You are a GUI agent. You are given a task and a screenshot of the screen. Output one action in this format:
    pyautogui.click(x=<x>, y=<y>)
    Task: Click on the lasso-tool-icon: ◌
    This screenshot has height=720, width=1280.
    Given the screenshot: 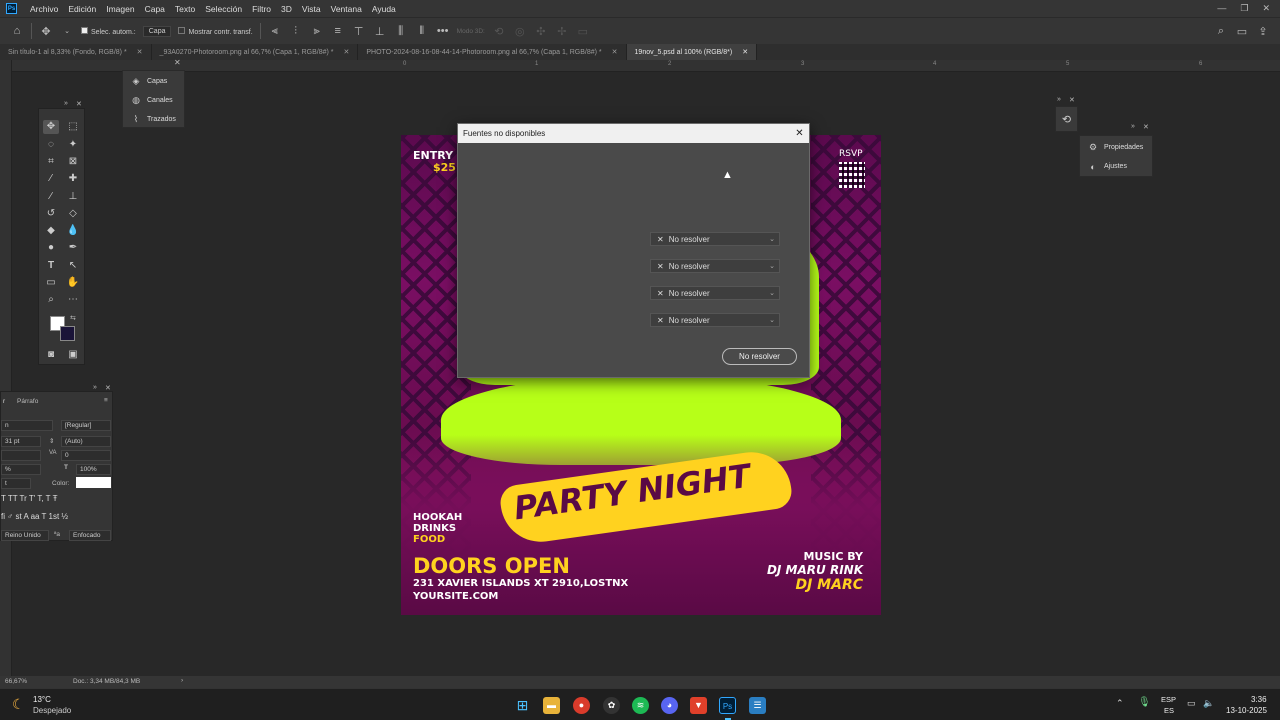 What is the action you would take?
    pyautogui.click(x=51, y=145)
    